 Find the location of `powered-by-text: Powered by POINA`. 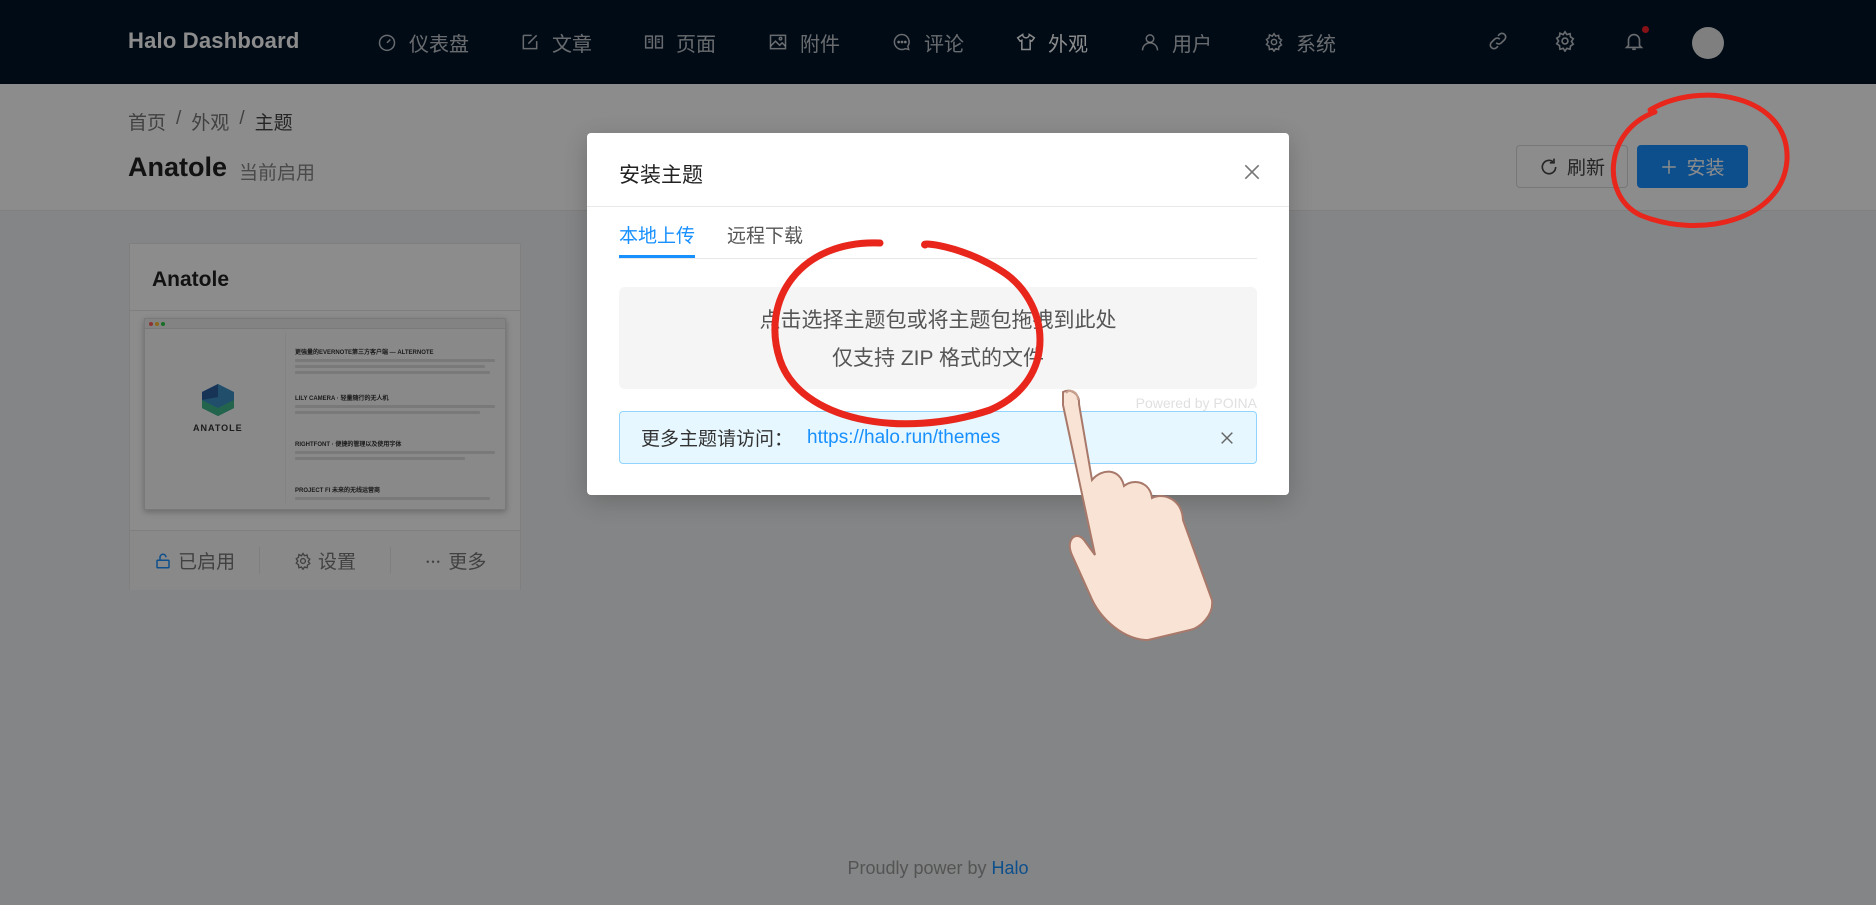

powered-by-text: Powered by POINA is located at coordinates (1196, 403).